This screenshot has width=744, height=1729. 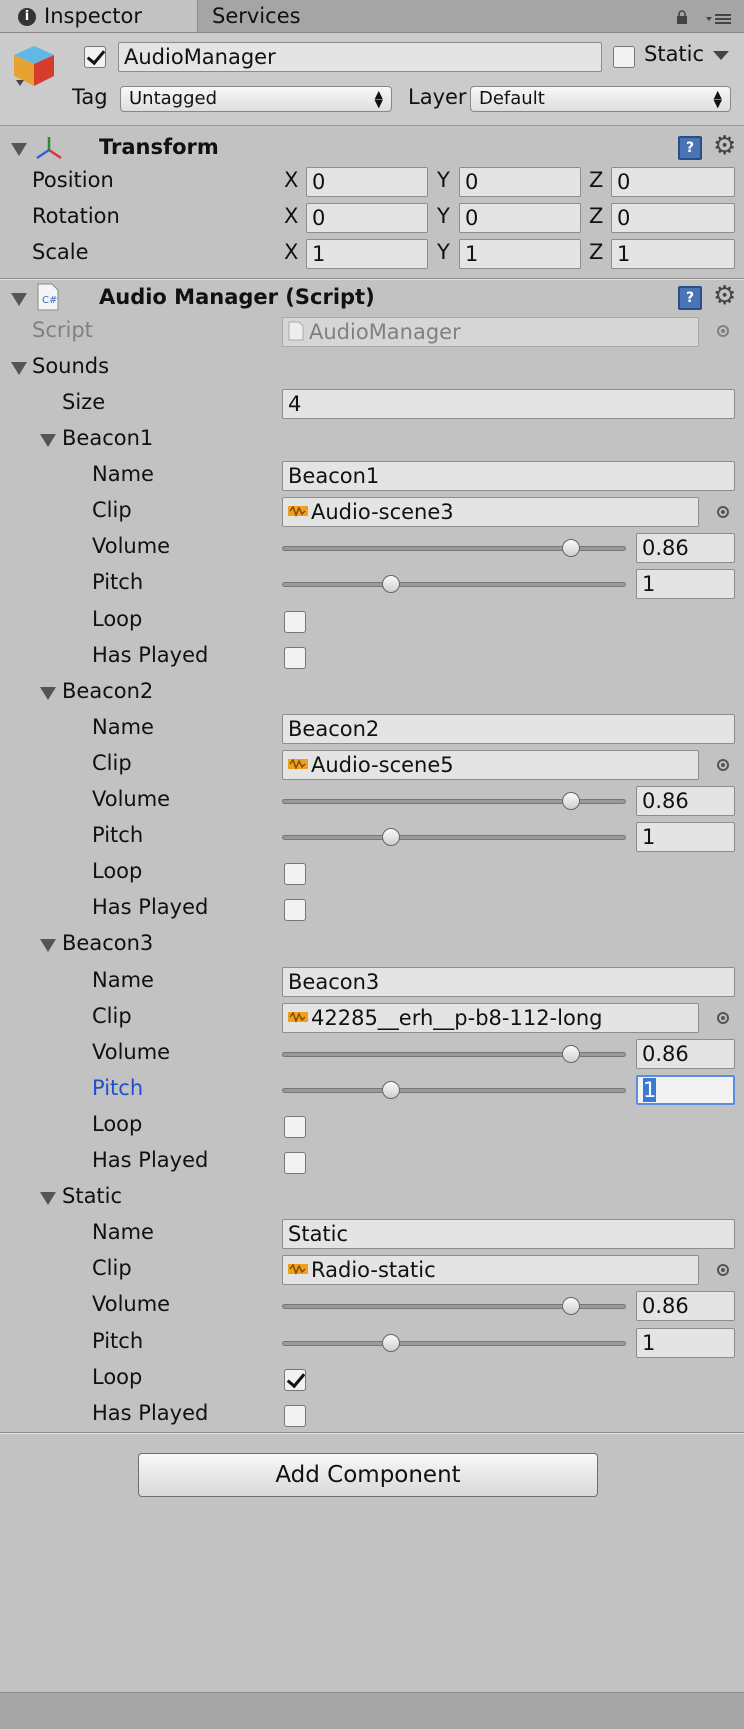 I want to click on tag-dropdown: Untagged ▲ ▼, so click(x=256, y=99).